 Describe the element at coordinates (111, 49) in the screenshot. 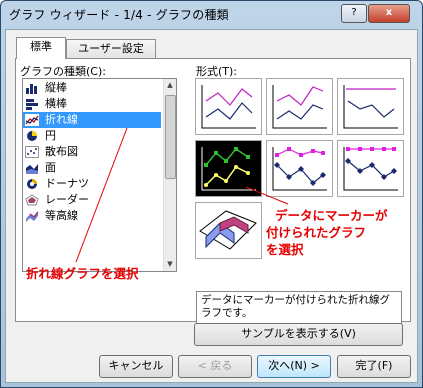

I see `tab-custom-types: ユーザー設定` at that location.